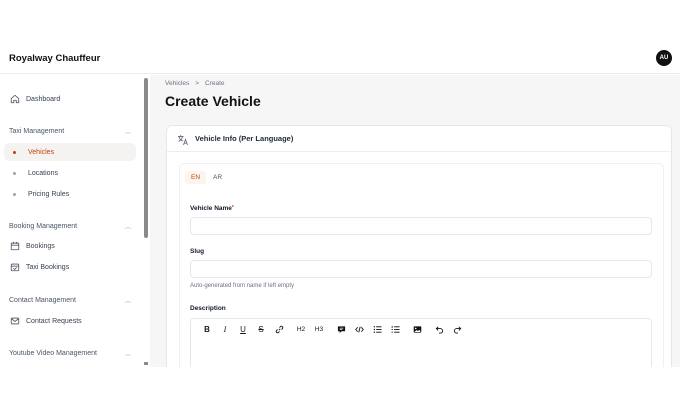  Describe the element at coordinates (340, 57) in the screenshot. I see `top-bar: Royalway Chauffeur AU` at that location.